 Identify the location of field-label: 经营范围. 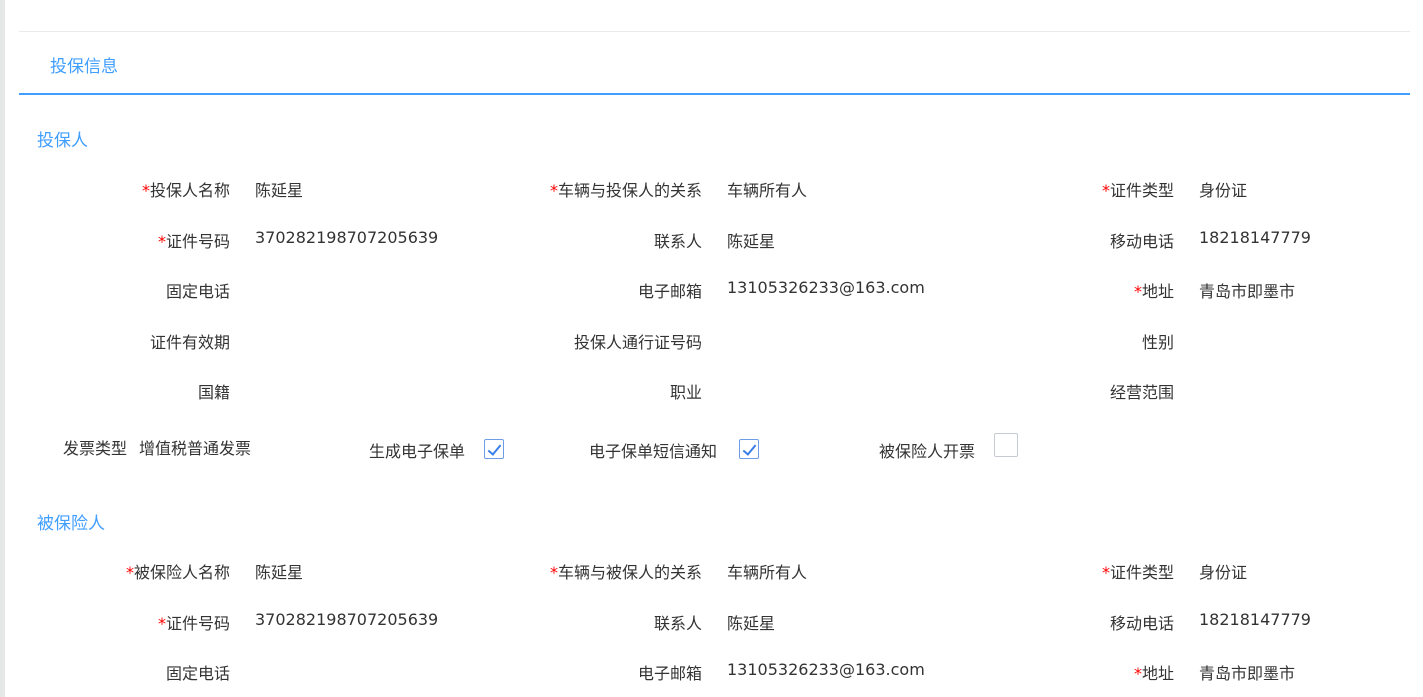
(1054, 391).